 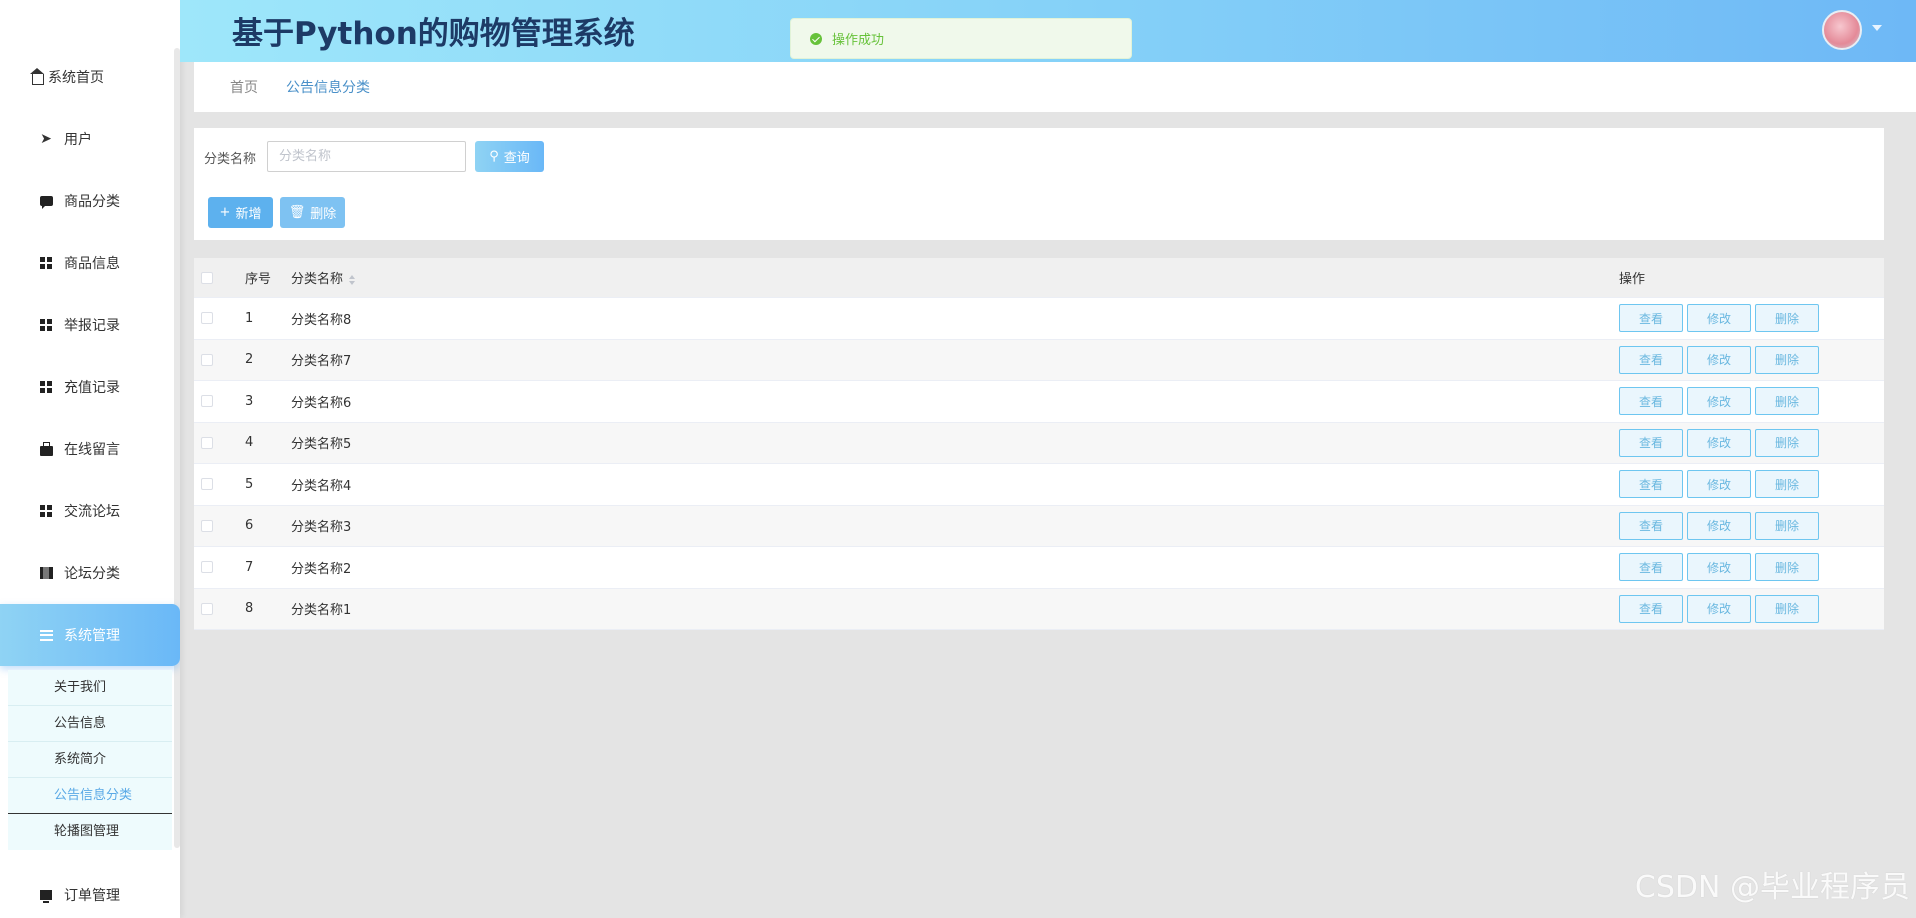 I want to click on sidebar-item-label: 商品分类, so click(x=92, y=202).